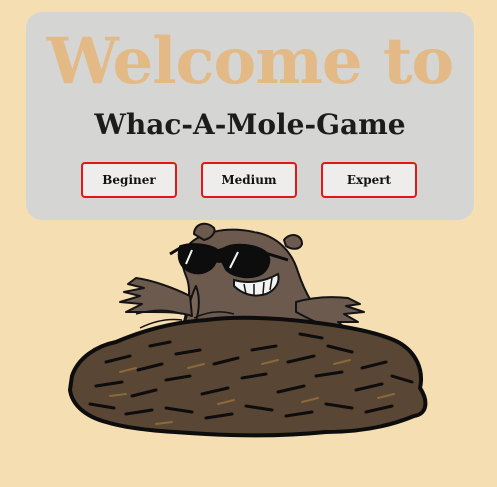  Describe the element at coordinates (129, 180) in the screenshot. I see `beginner-button: Beginer` at that location.